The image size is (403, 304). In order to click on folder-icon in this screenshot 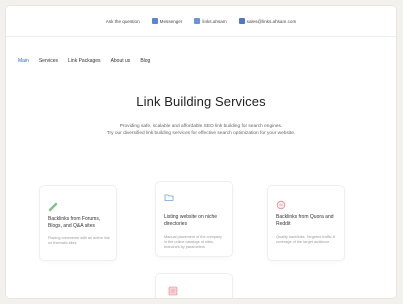, I will do `click(169, 197)`.